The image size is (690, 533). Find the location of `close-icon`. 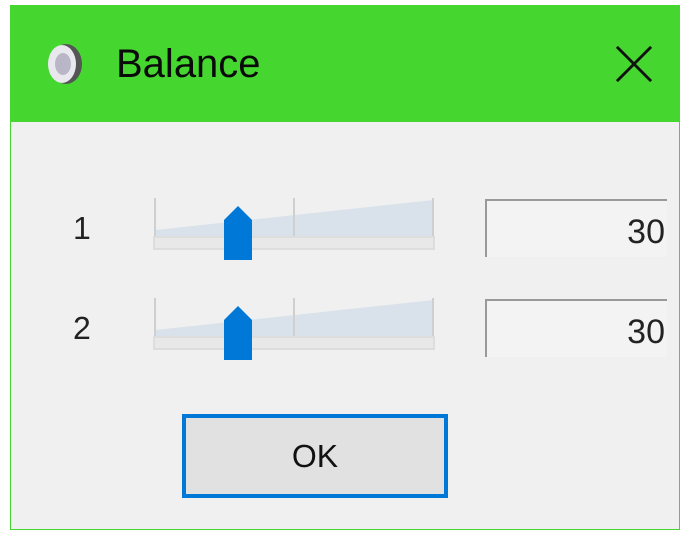

close-icon is located at coordinates (634, 64).